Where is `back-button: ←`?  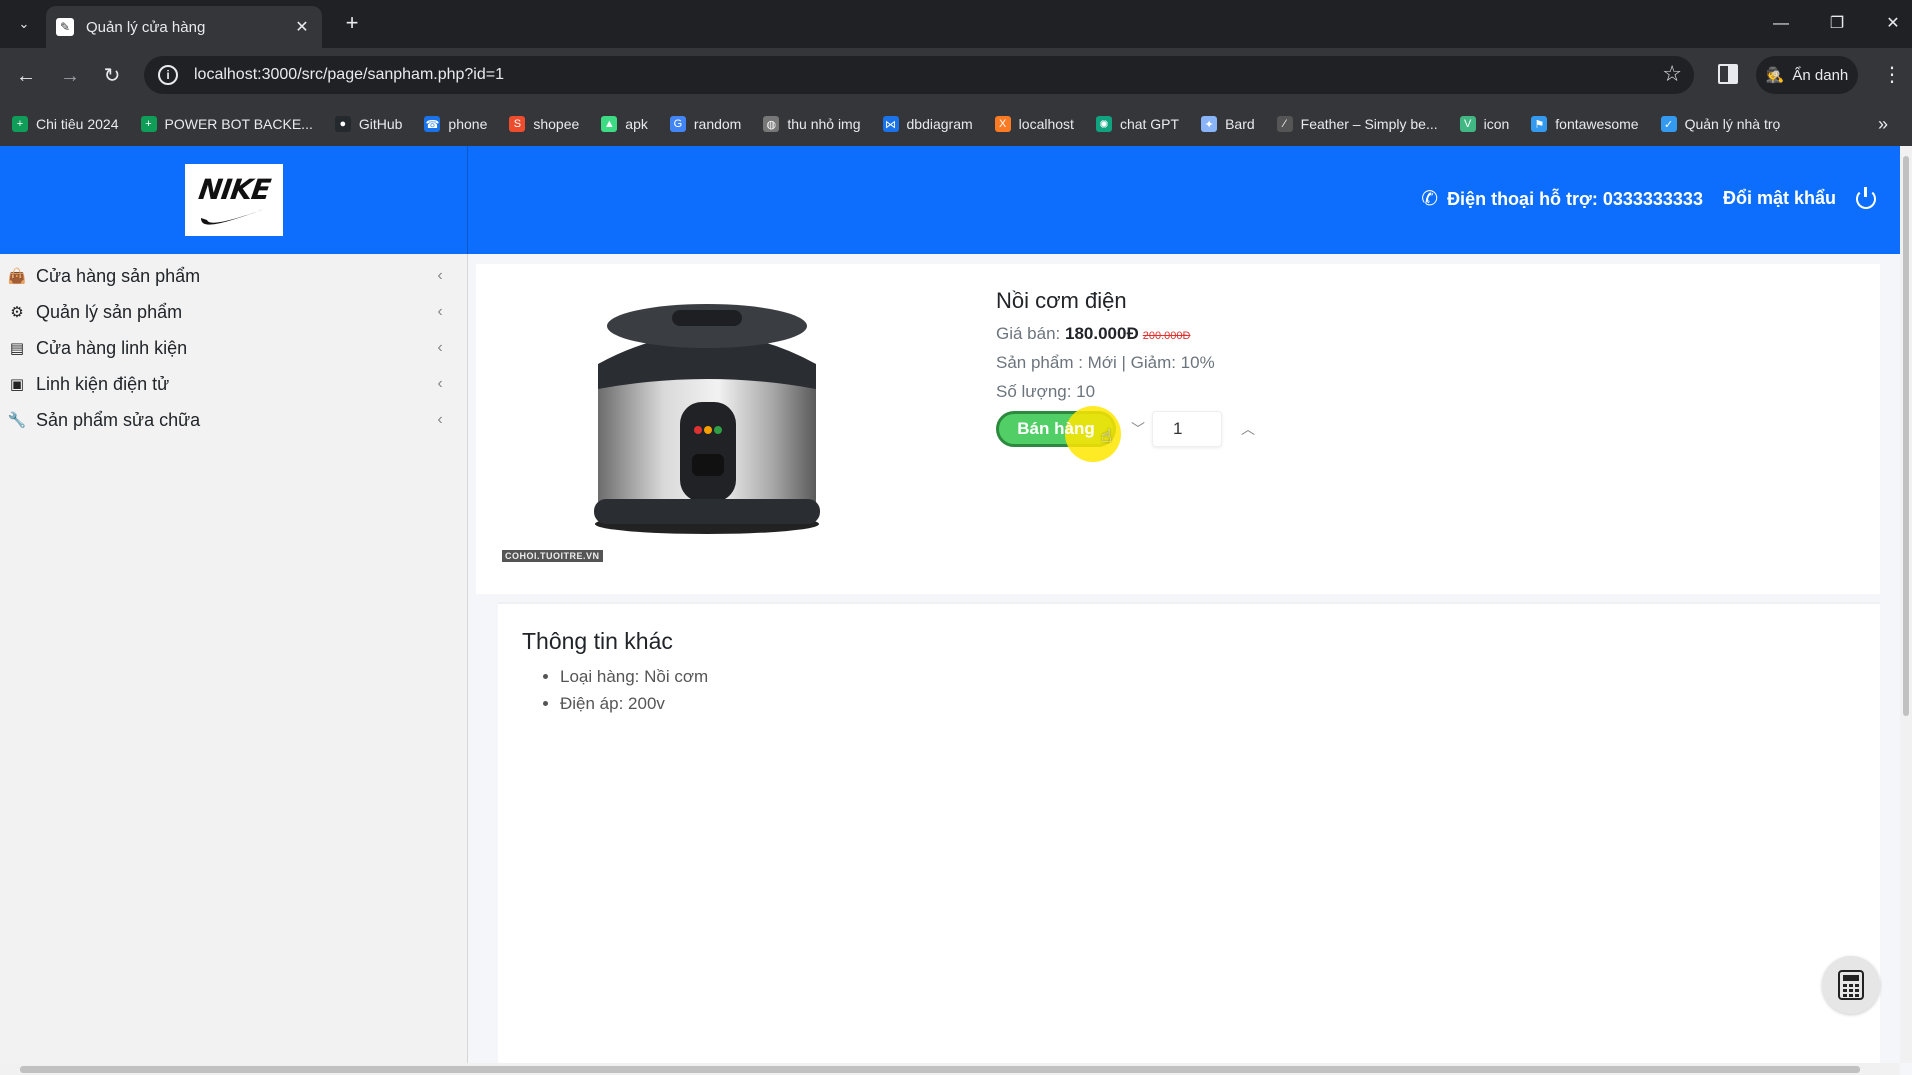
back-button: ← is located at coordinates (26, 76).